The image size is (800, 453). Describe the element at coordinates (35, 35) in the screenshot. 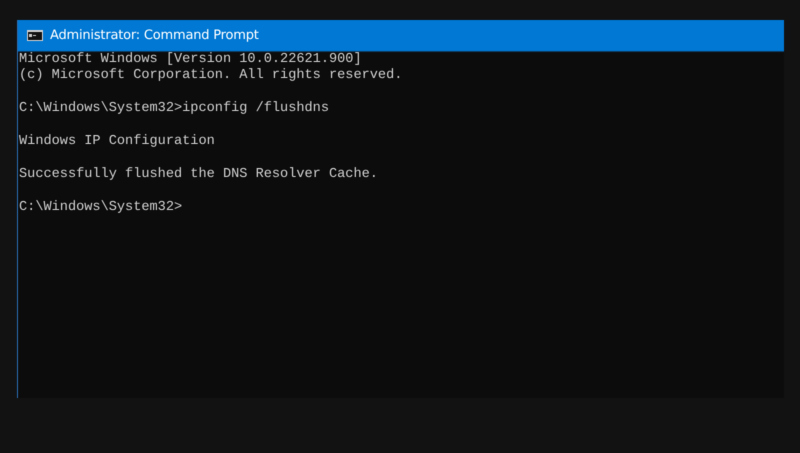

I see `console-icon` at that location.